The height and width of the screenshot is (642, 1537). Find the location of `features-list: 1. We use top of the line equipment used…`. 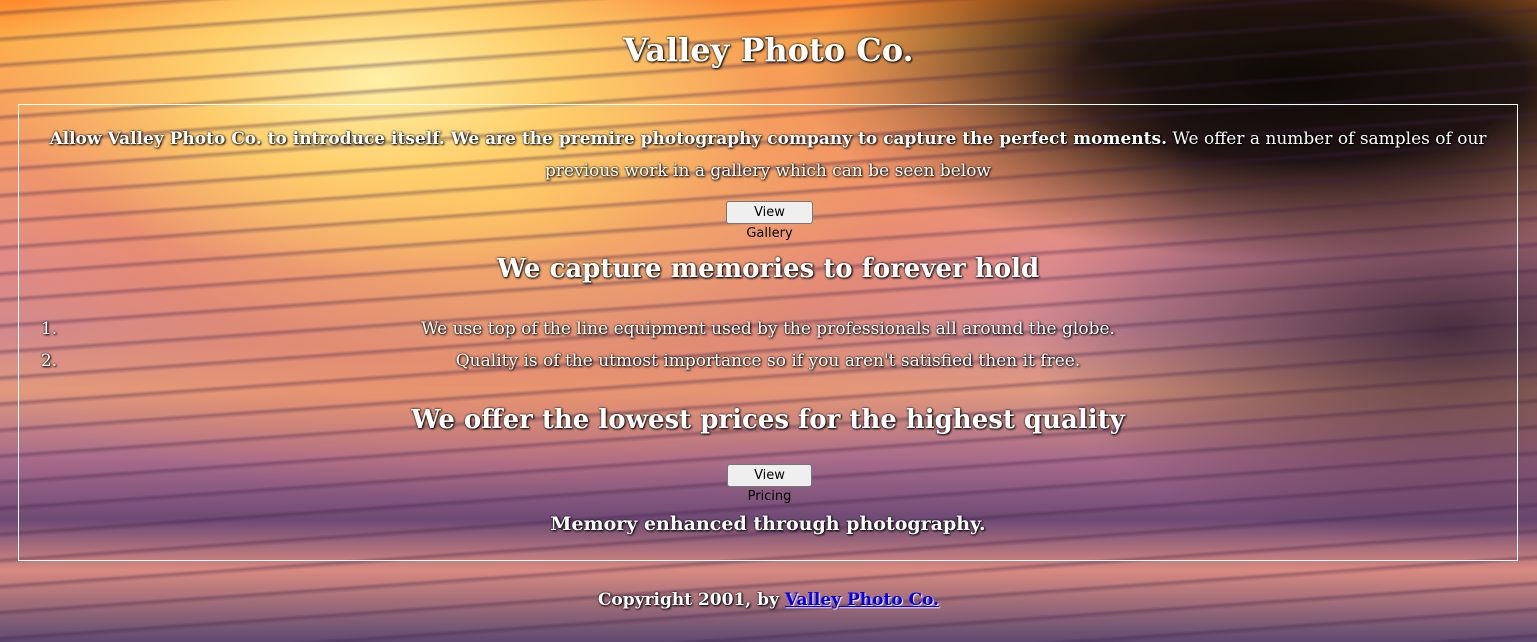

features-list: 1. We use top of the line equipment used… is located at coordinates (768, 345).